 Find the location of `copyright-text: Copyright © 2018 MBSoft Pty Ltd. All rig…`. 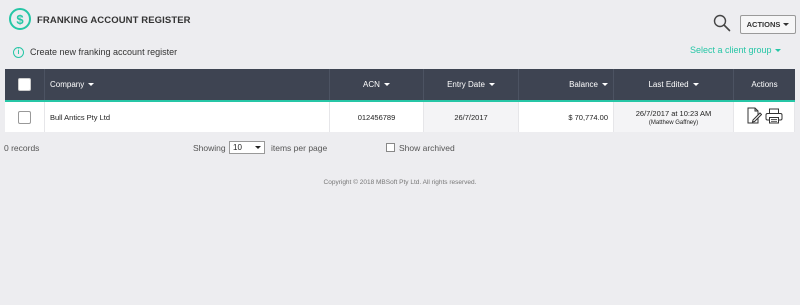

copyright-text: Copyright © 2018 MBSoft Pty Ltd. All rig… is located at coordinates (400, 182).